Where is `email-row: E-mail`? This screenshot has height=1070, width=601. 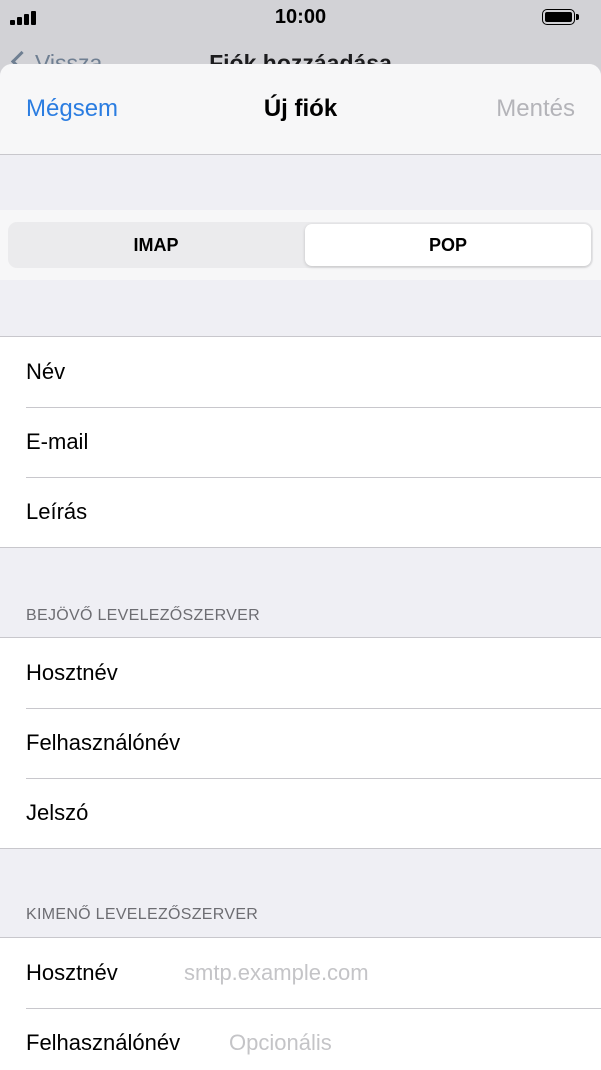 email-row: E-mail is located at coordinates (300, 442).